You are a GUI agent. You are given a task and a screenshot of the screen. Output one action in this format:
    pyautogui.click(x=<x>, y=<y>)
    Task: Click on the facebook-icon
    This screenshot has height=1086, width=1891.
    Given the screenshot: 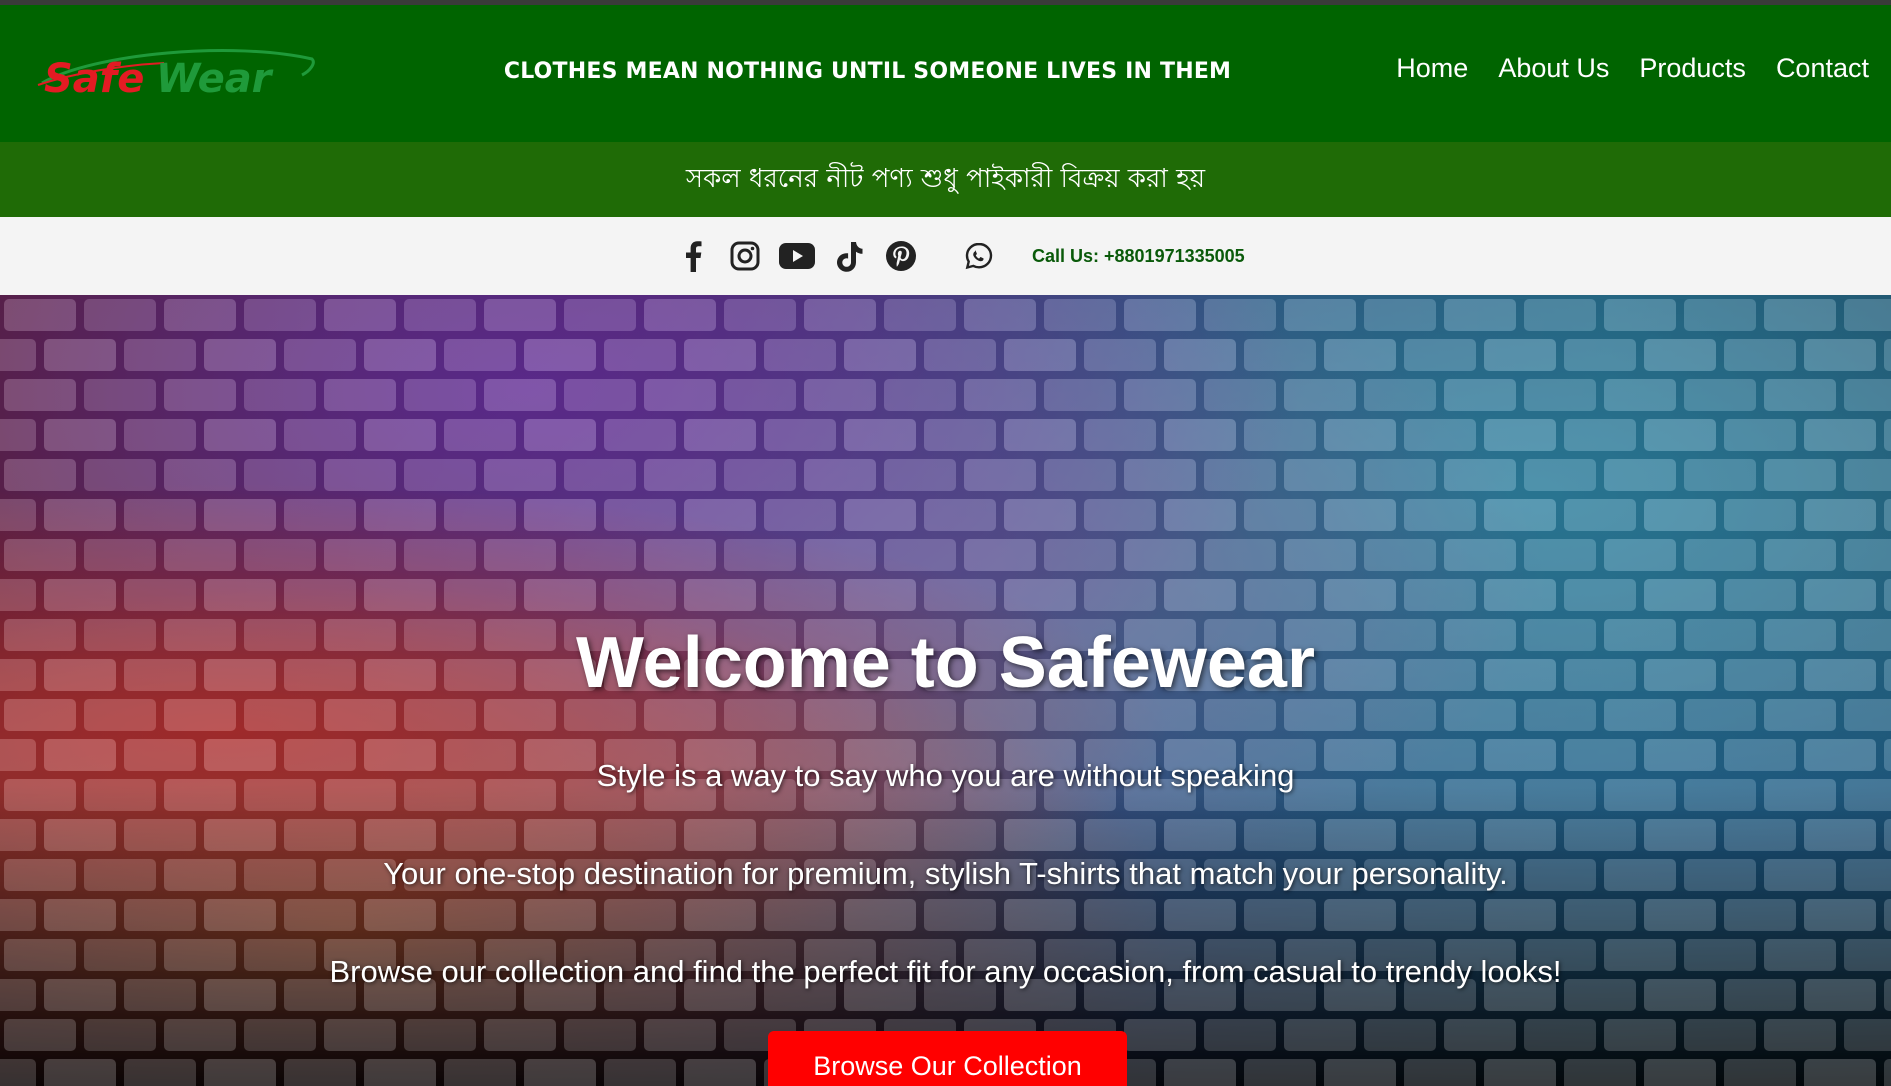 What is the action you would take?
    pyautogui.click(x=693, y=256)
    